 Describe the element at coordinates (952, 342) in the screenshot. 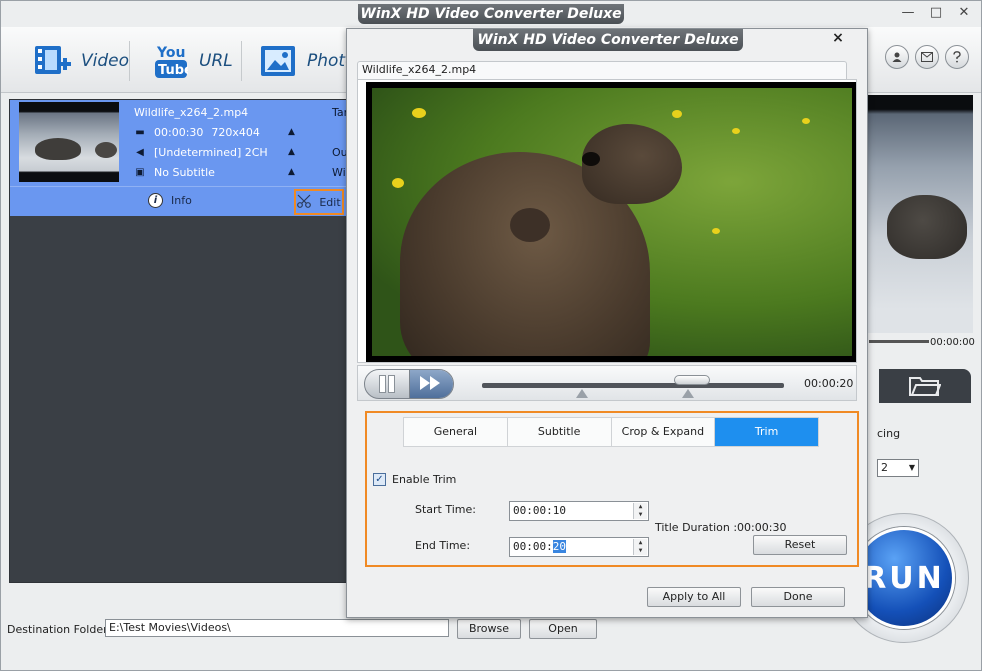

I see `preview-time: 00:00:00` at that location.